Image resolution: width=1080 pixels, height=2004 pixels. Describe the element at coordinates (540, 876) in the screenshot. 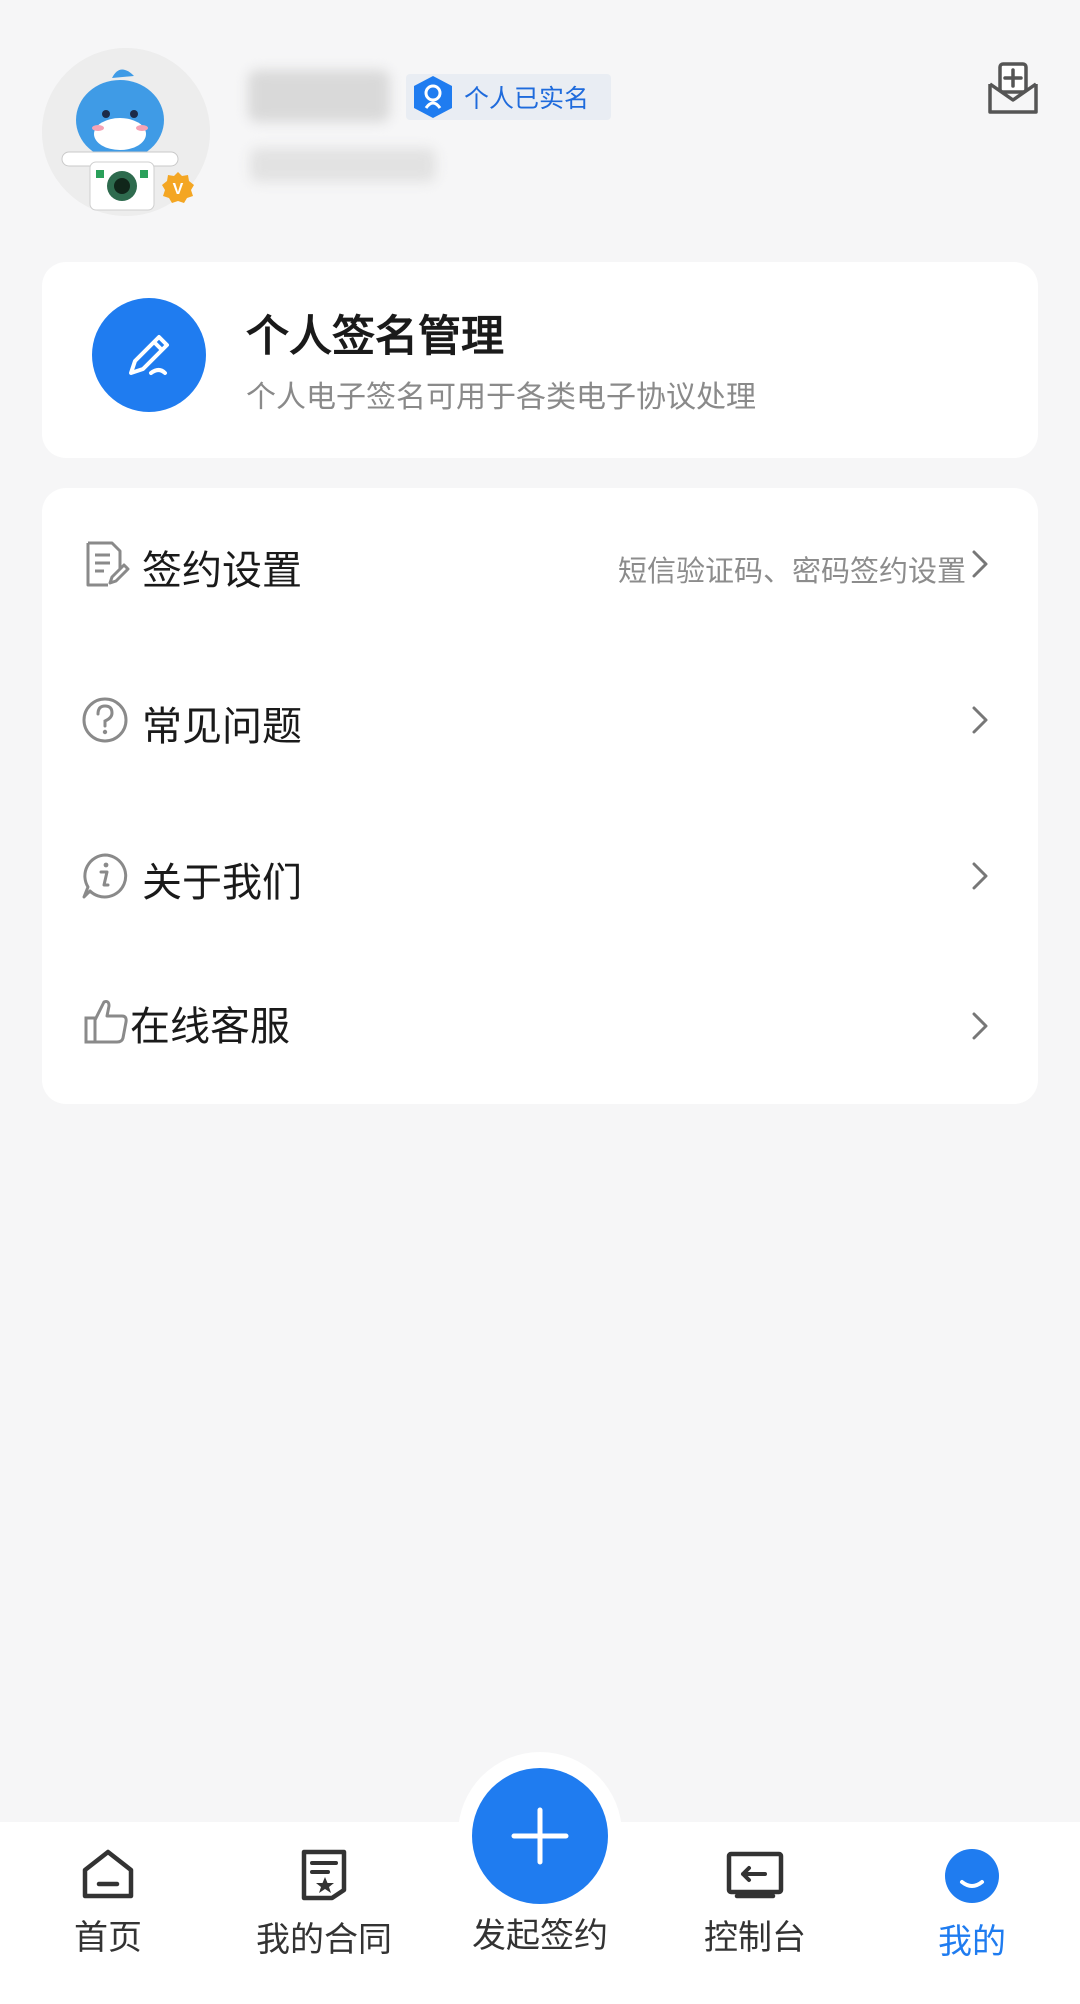

I see `menu-item-about-us: 关于我们` at that location.